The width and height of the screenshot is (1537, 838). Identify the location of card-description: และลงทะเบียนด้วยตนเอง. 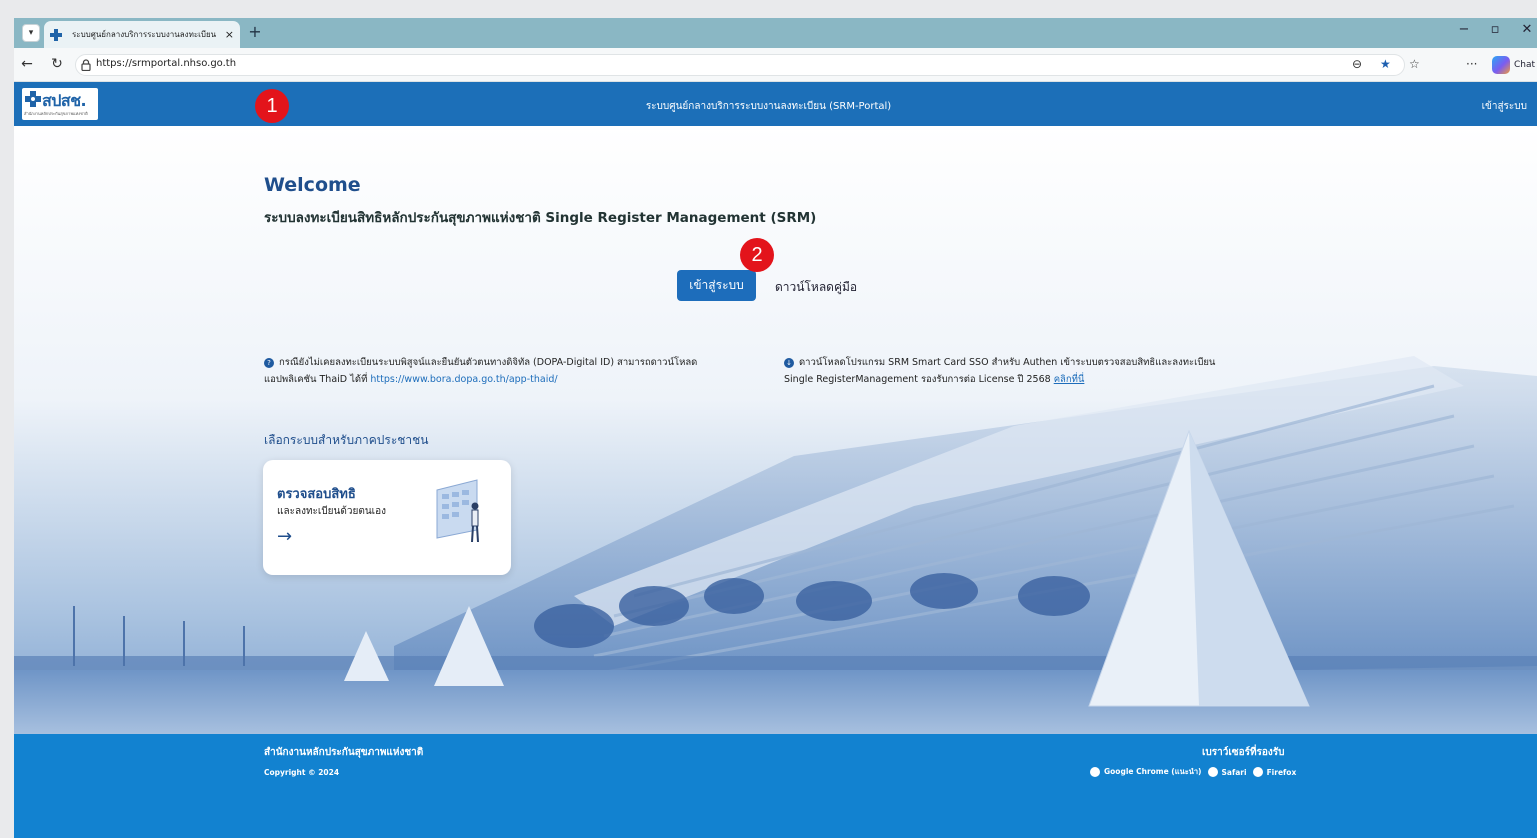
(331, 511).